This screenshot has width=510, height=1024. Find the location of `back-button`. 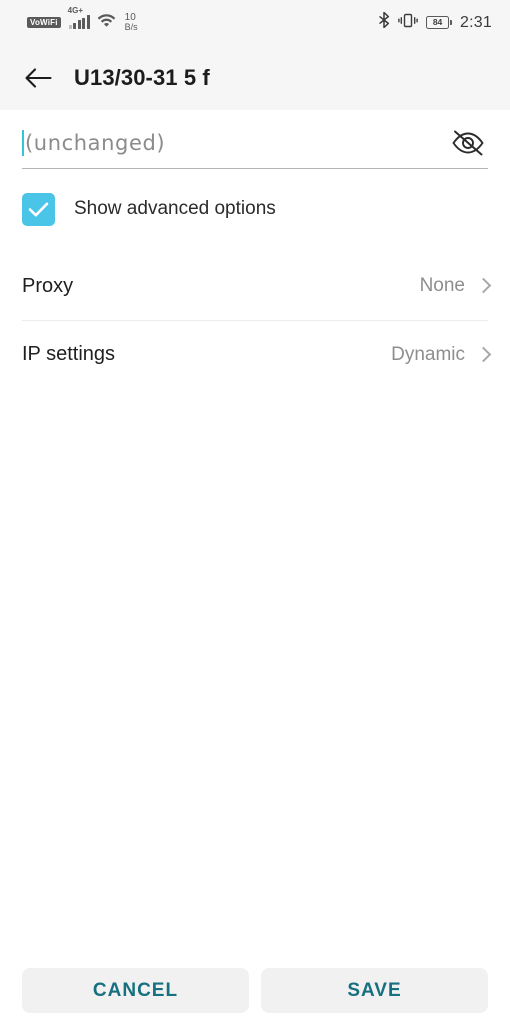

back-button is located at coordinates (38, 78).